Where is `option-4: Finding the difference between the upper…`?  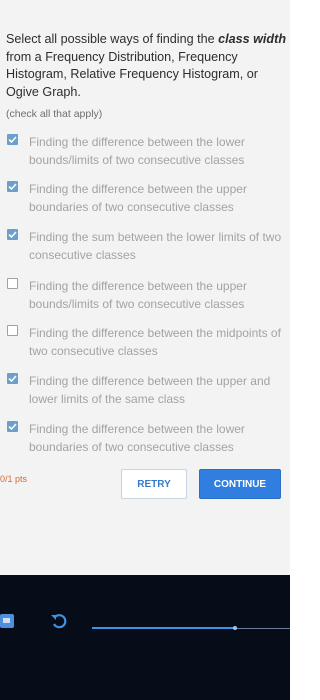
option-4: Finding the difference between the upper… is located at coordinates (147, 297).